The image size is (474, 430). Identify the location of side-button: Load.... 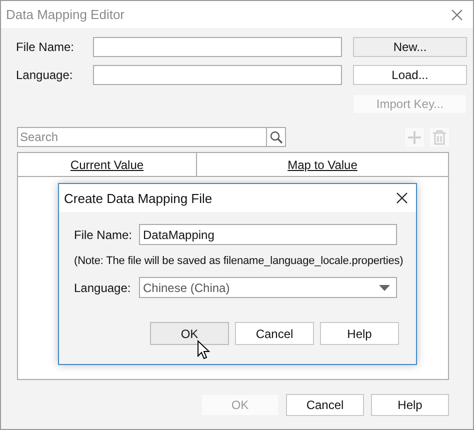
(410, 75).